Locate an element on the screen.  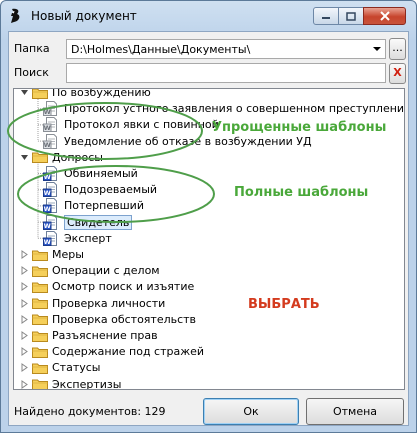
simplified-templates-ellipse is located at coordinates (105, 131).